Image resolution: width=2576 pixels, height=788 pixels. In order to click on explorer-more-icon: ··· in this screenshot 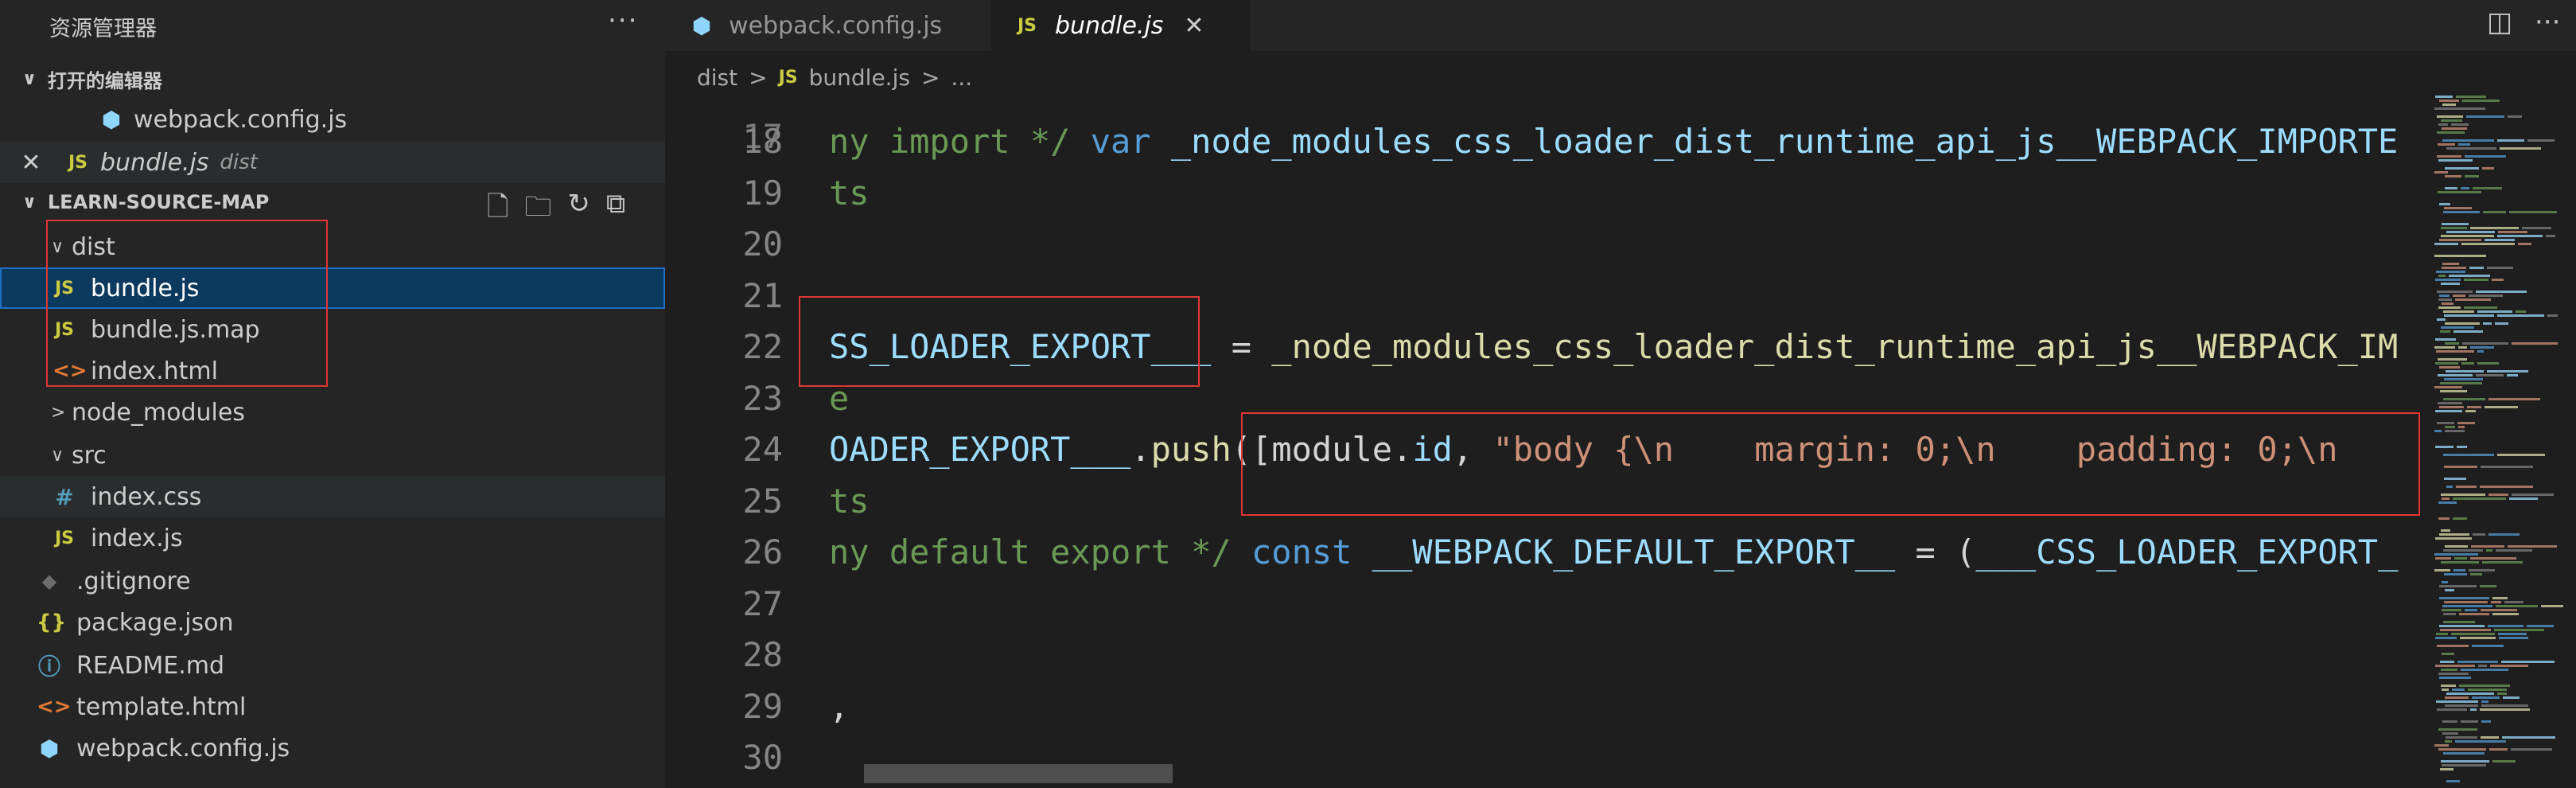, I will do `click(623, 21)`.